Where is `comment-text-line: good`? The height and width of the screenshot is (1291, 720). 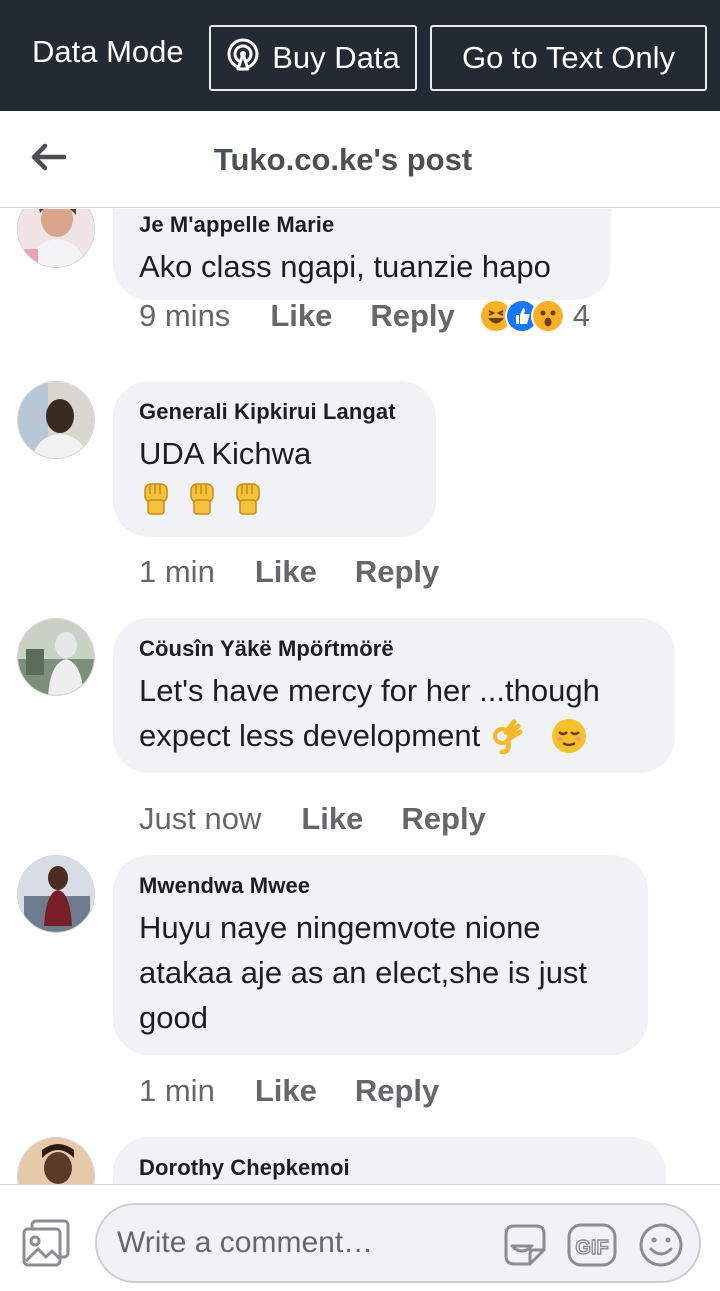 comment-text-line: good is located at coordinates (173, 1017).